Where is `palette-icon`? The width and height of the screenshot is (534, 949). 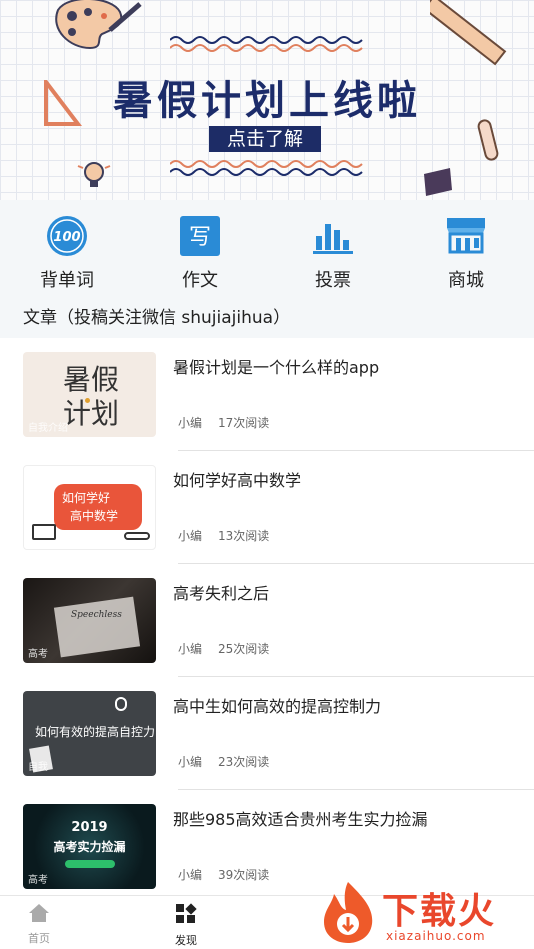
palette-icon is located at coordinates (98, 25).